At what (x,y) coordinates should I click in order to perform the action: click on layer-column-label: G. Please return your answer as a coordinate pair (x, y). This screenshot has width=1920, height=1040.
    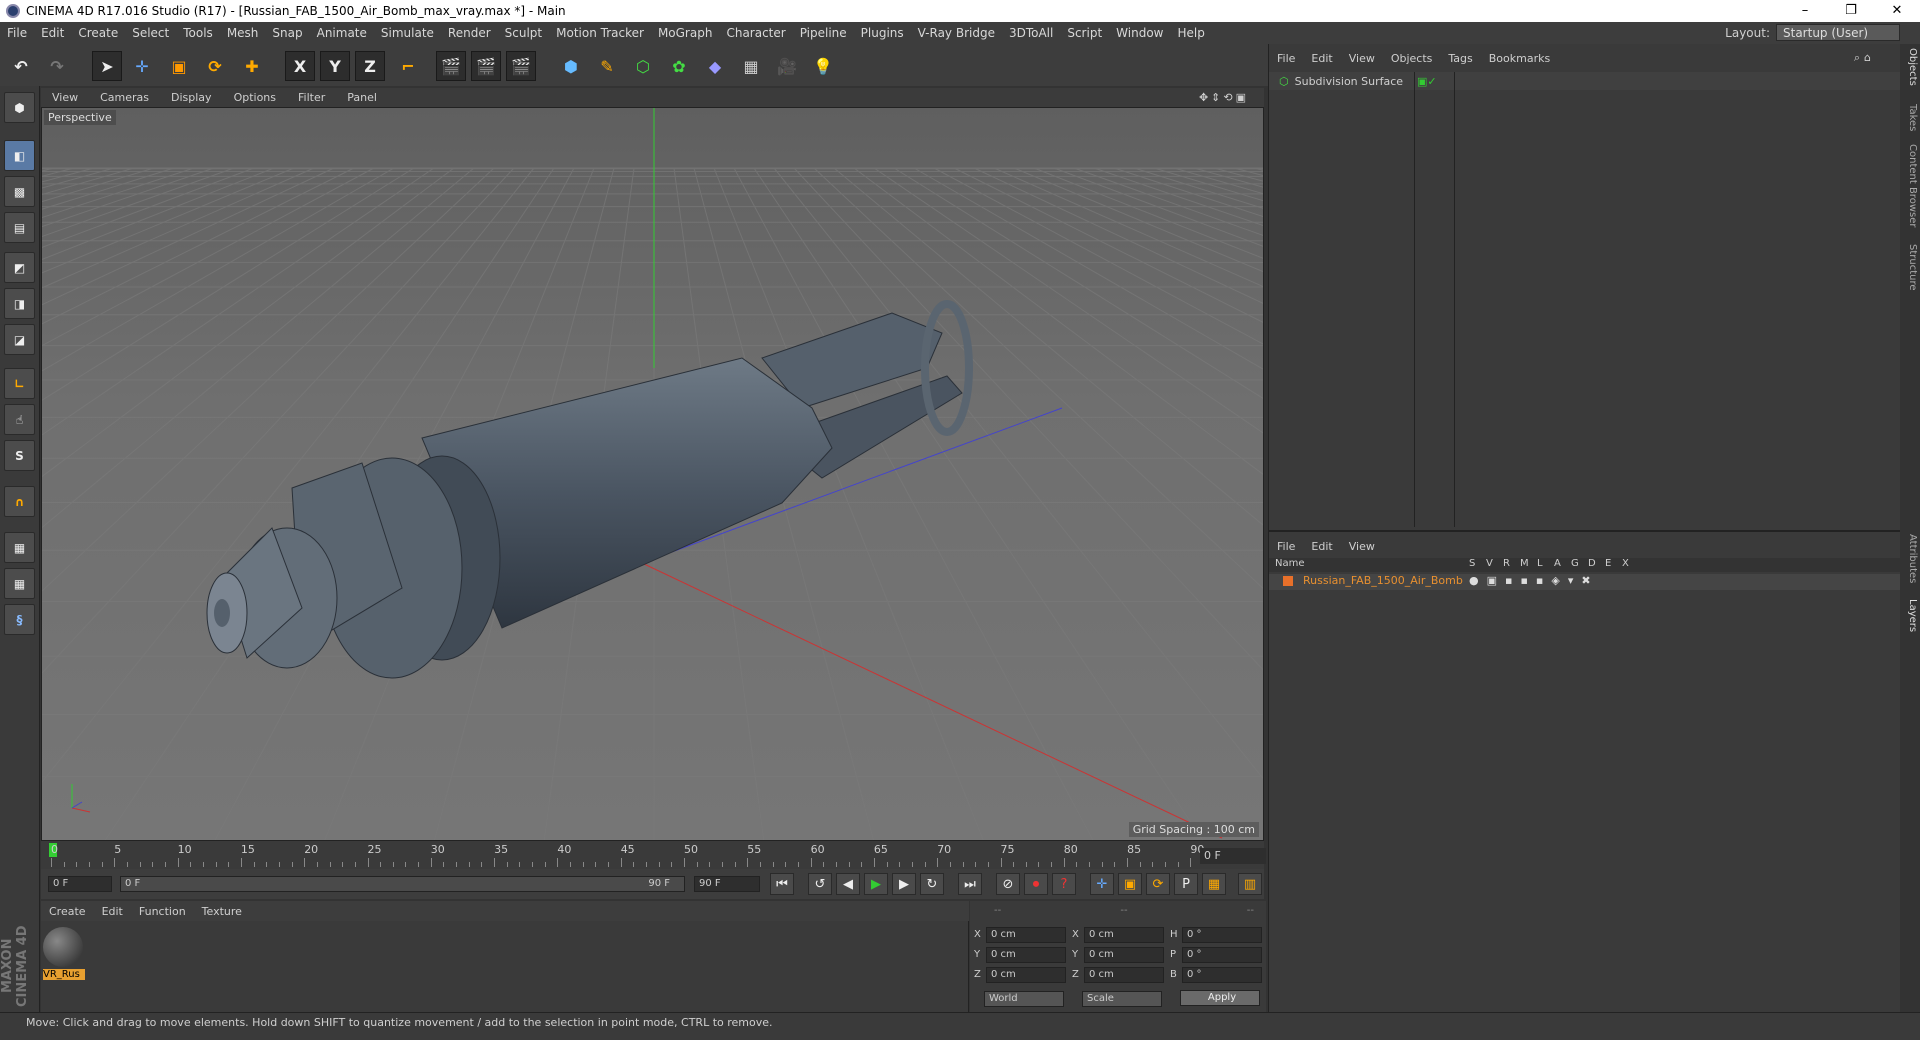
    Looking at the image, I should click on (1575, 563).